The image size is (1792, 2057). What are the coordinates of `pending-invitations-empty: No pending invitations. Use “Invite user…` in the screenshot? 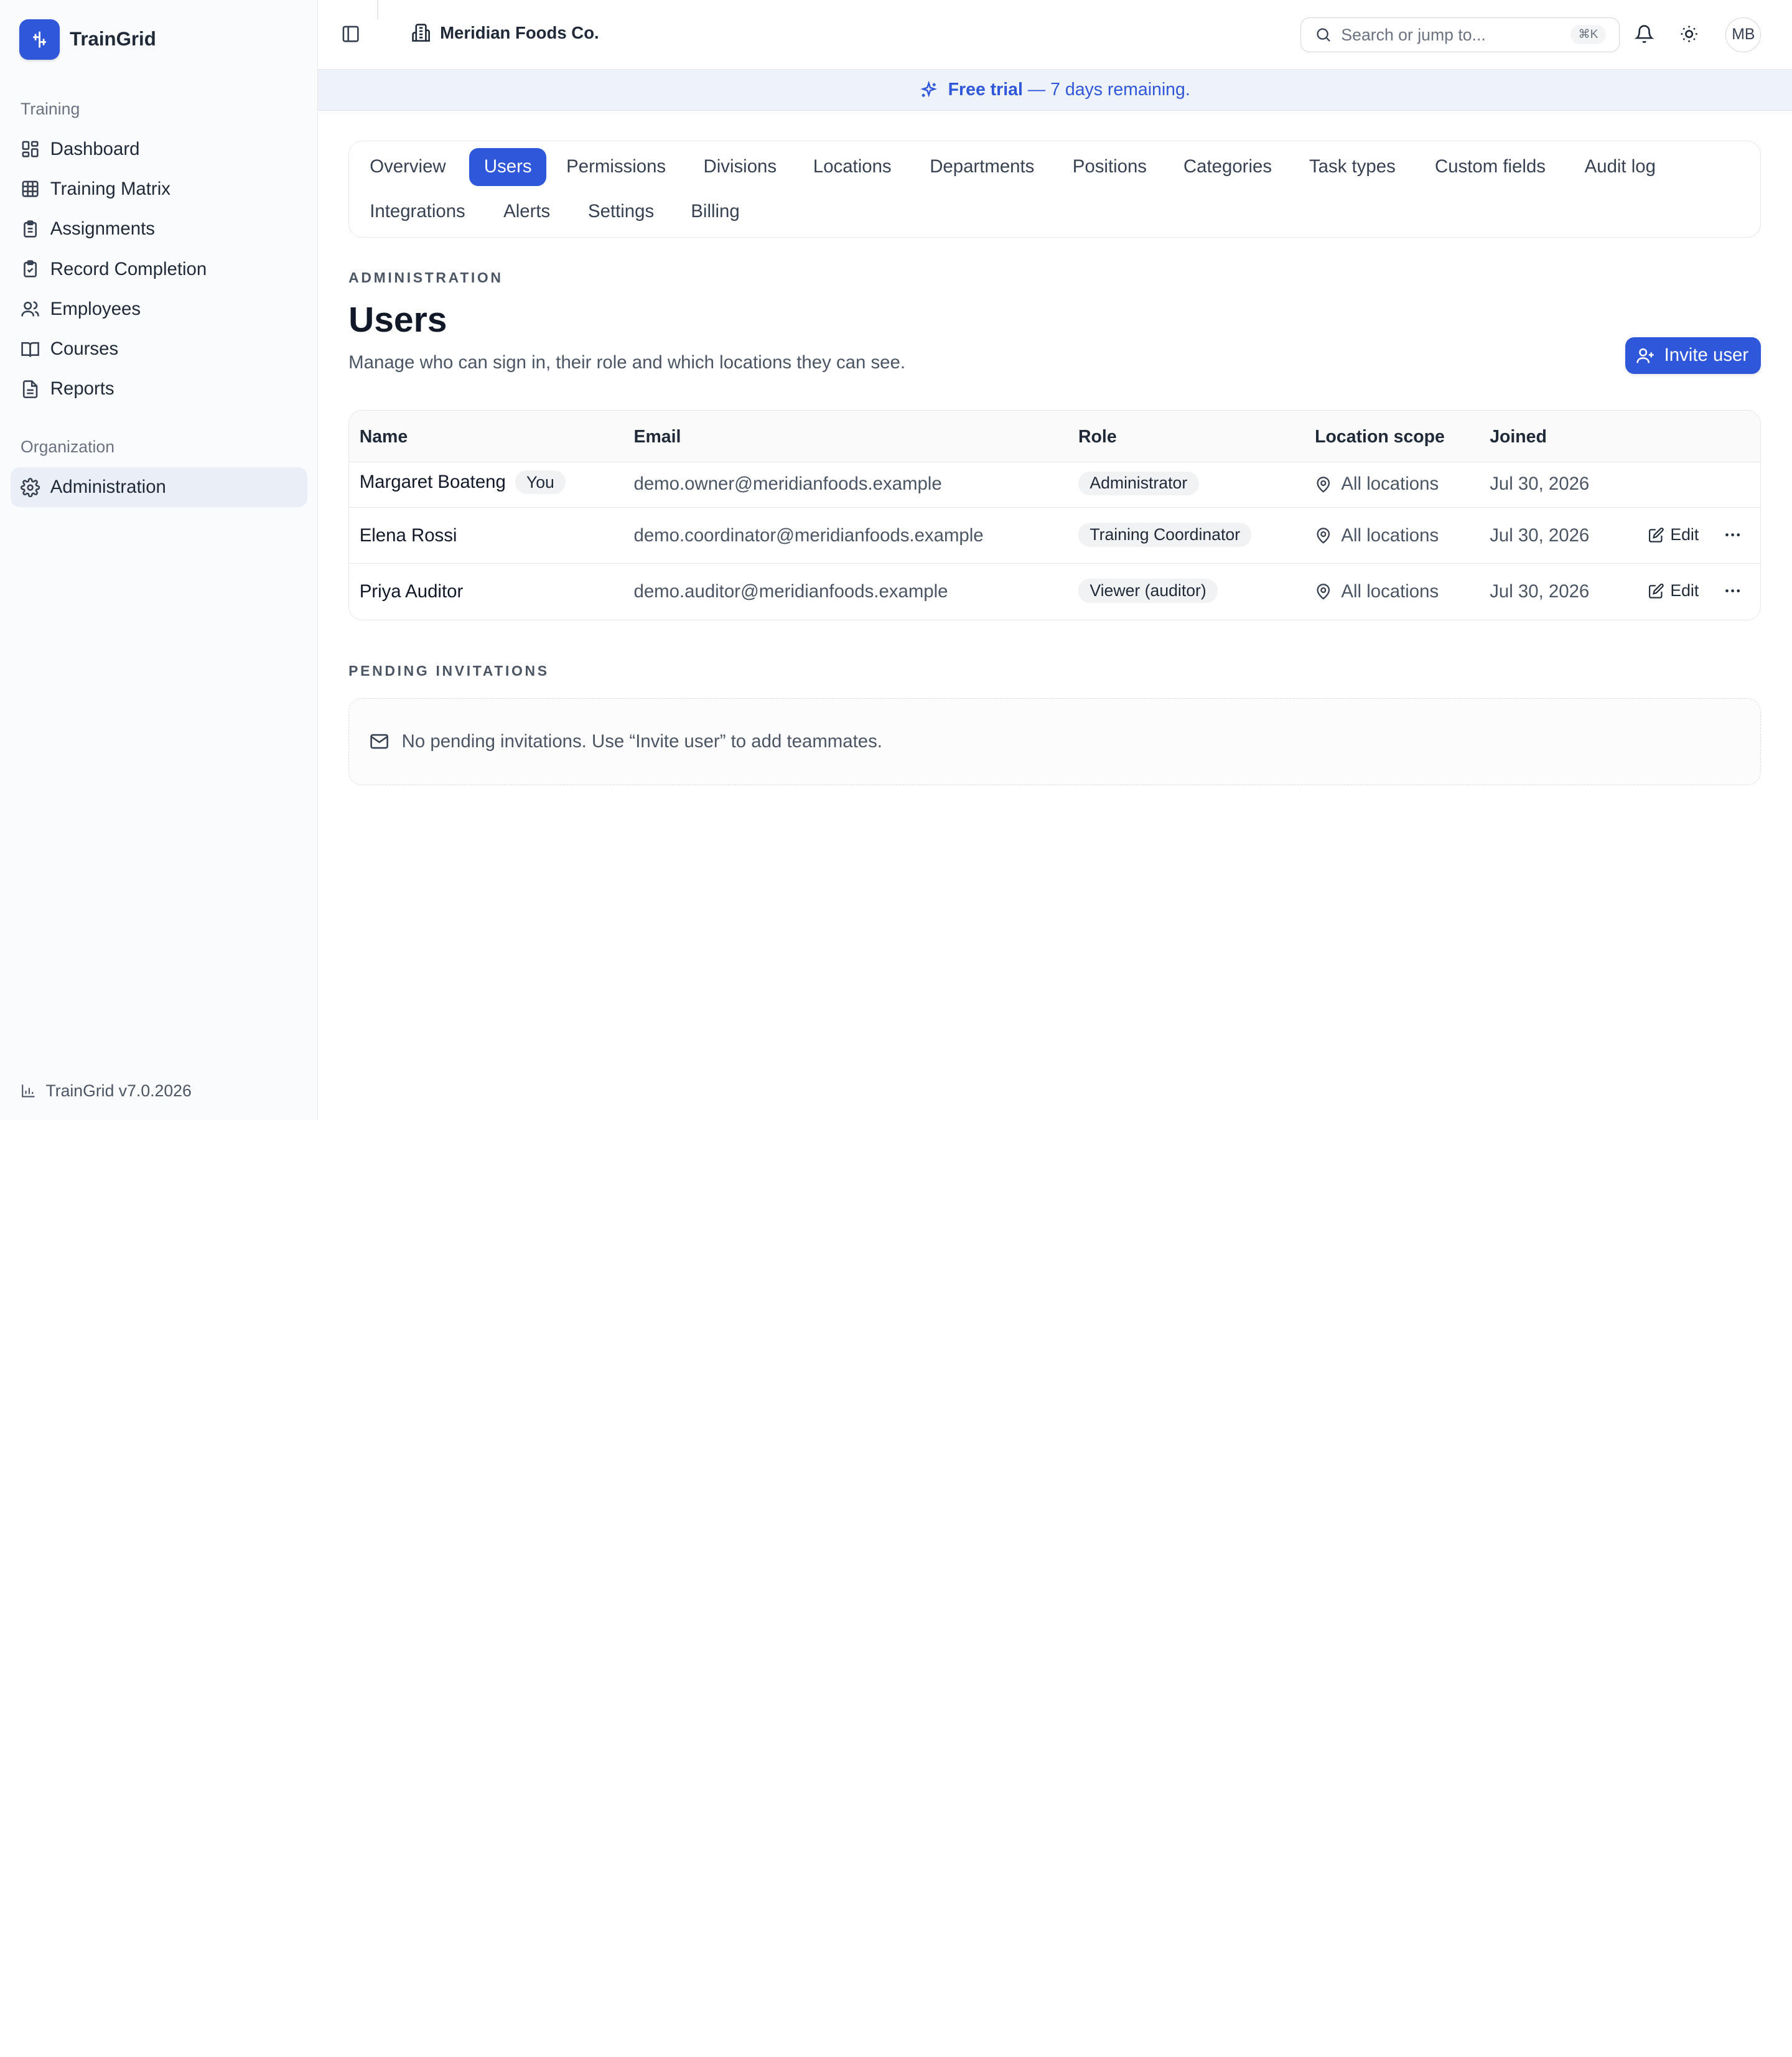 It's located at (1055, 741).